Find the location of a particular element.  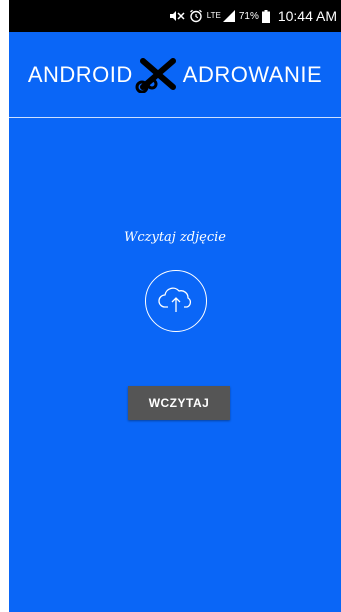

signal-icon is located at coordinates (228, 16).